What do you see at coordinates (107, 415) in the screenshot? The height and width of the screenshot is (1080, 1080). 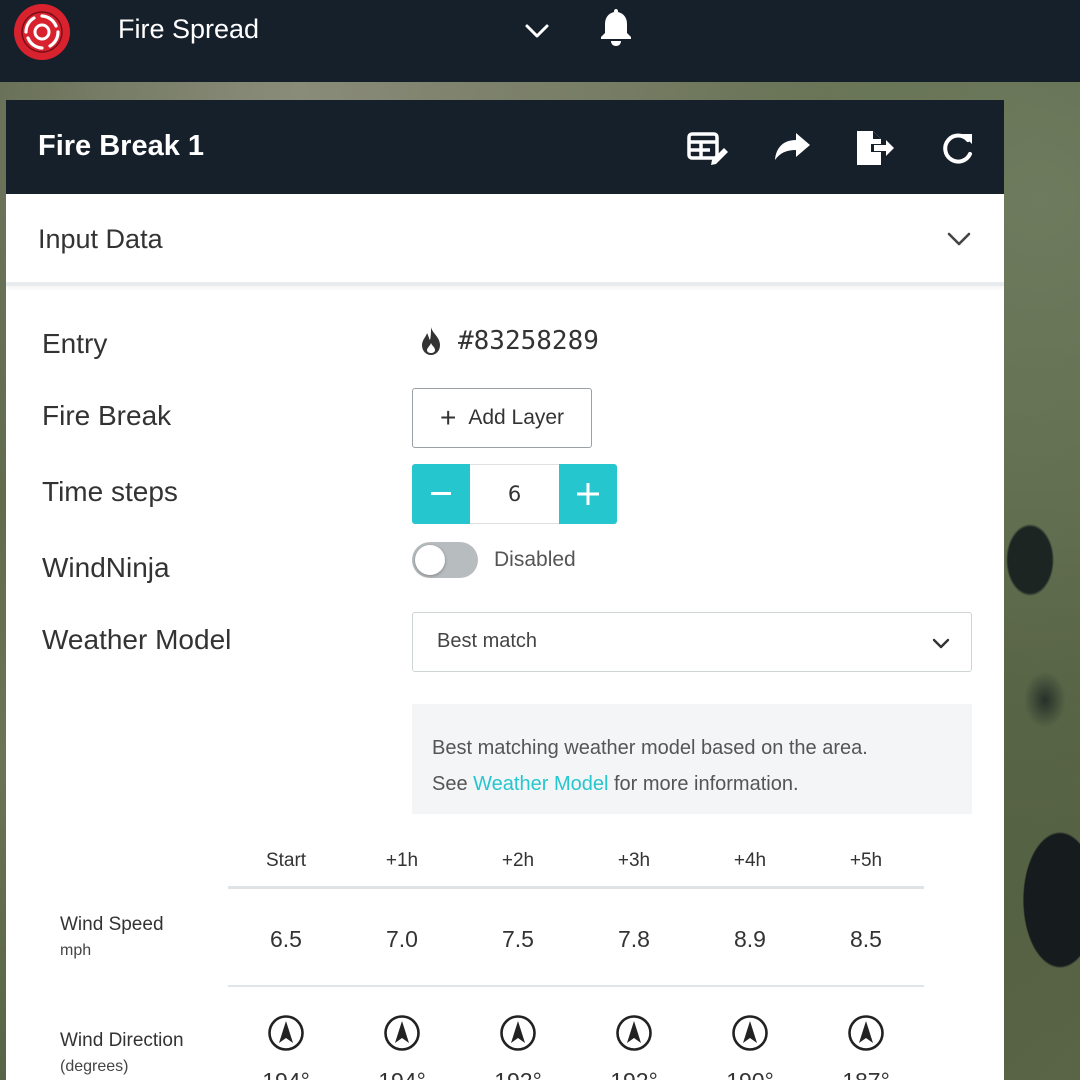 I see `fire-break-label: Fire Break` at bounding box center [107, 415].